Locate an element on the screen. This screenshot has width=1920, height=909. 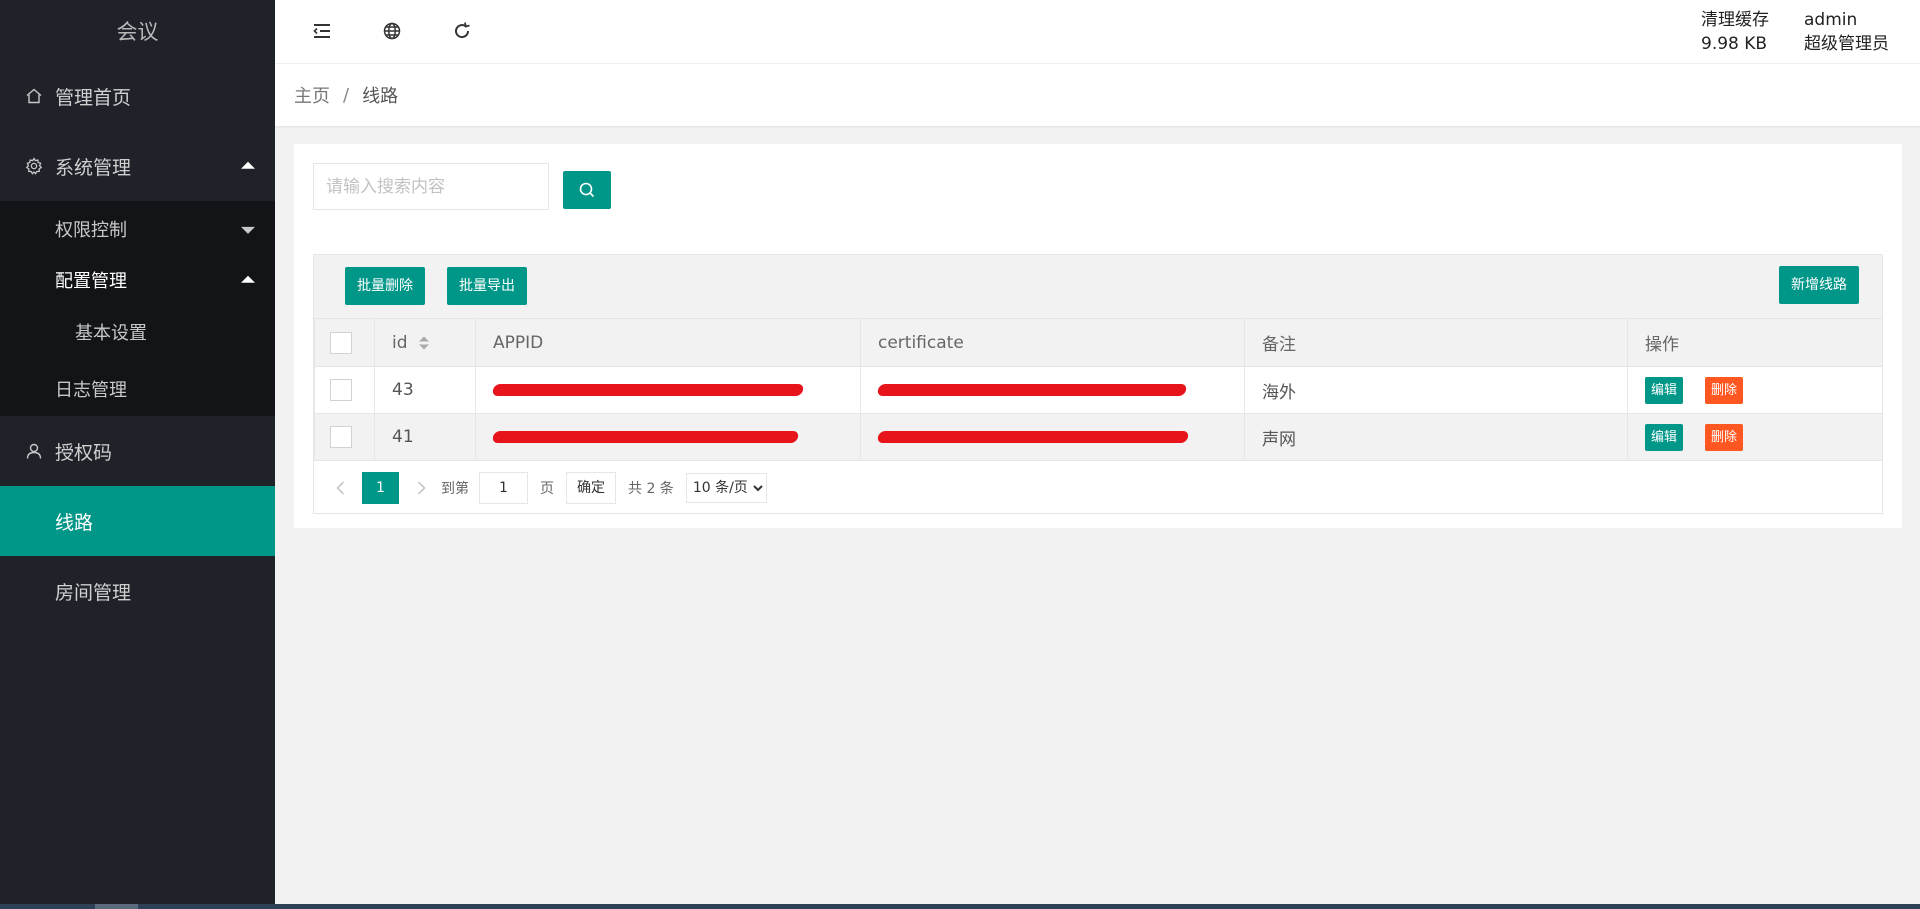
search-icon is located at coordinates (587, 190).